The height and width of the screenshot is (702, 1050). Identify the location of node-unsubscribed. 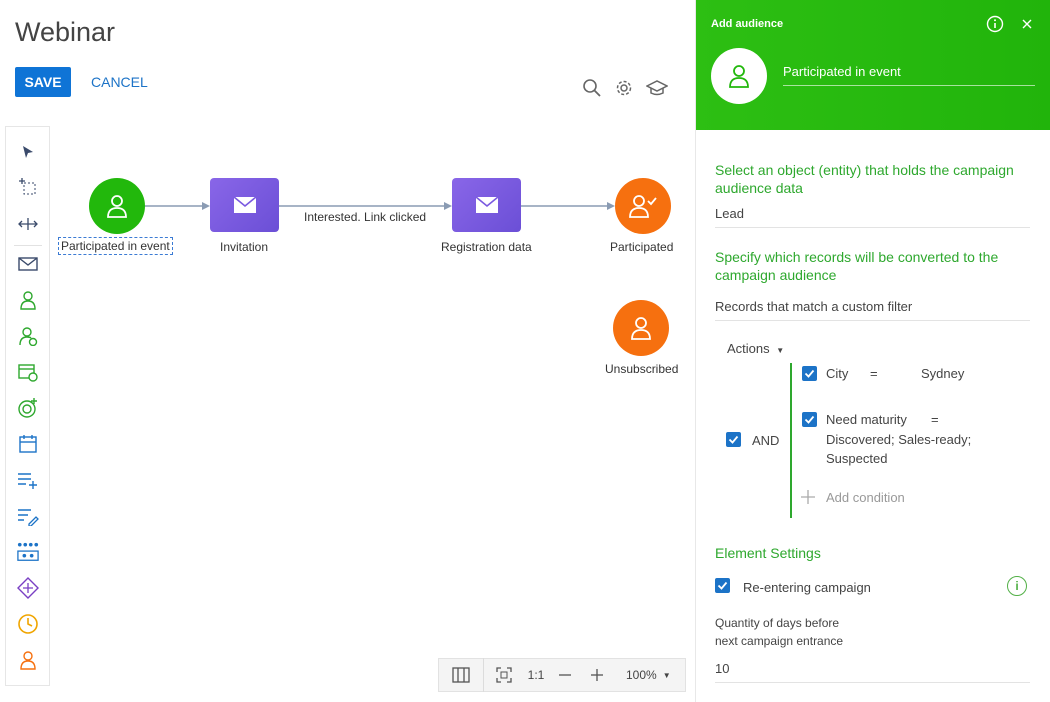
(641, 328).